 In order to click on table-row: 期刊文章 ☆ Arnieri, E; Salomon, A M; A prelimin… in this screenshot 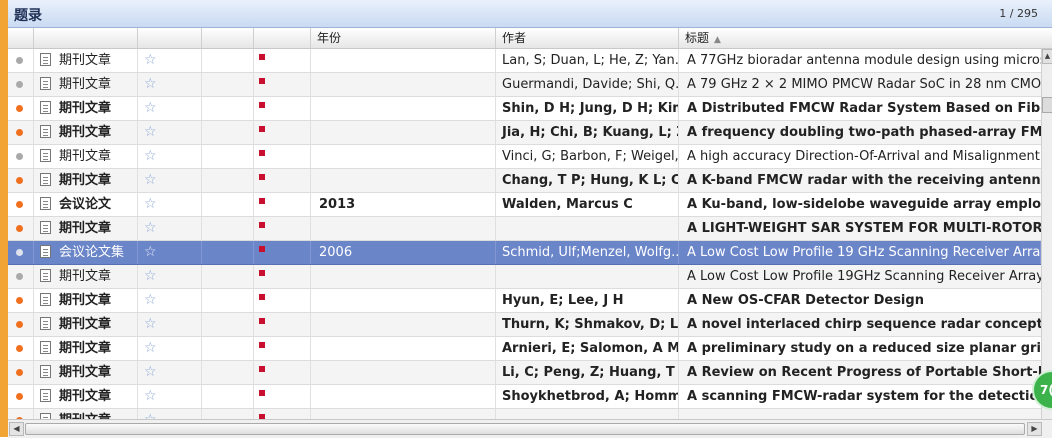, I will do `click(524, 349)`.